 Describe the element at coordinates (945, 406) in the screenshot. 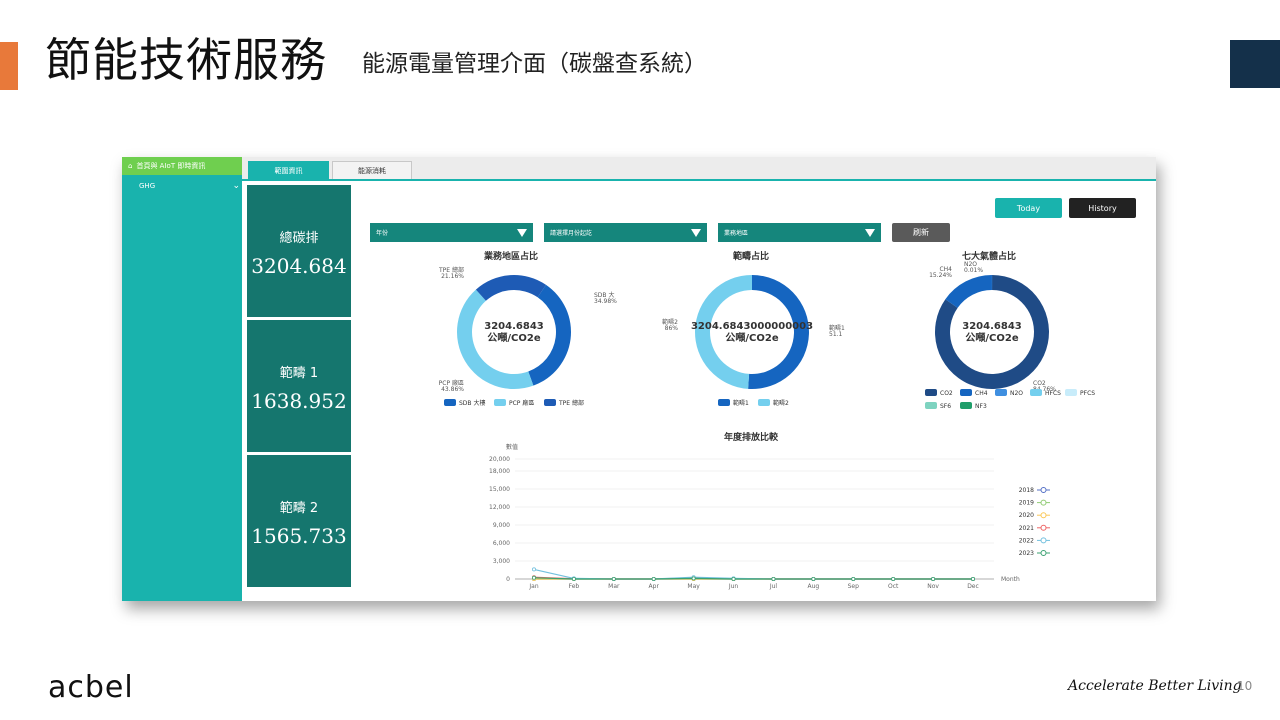

I see `legend-label: SF6` at that location.